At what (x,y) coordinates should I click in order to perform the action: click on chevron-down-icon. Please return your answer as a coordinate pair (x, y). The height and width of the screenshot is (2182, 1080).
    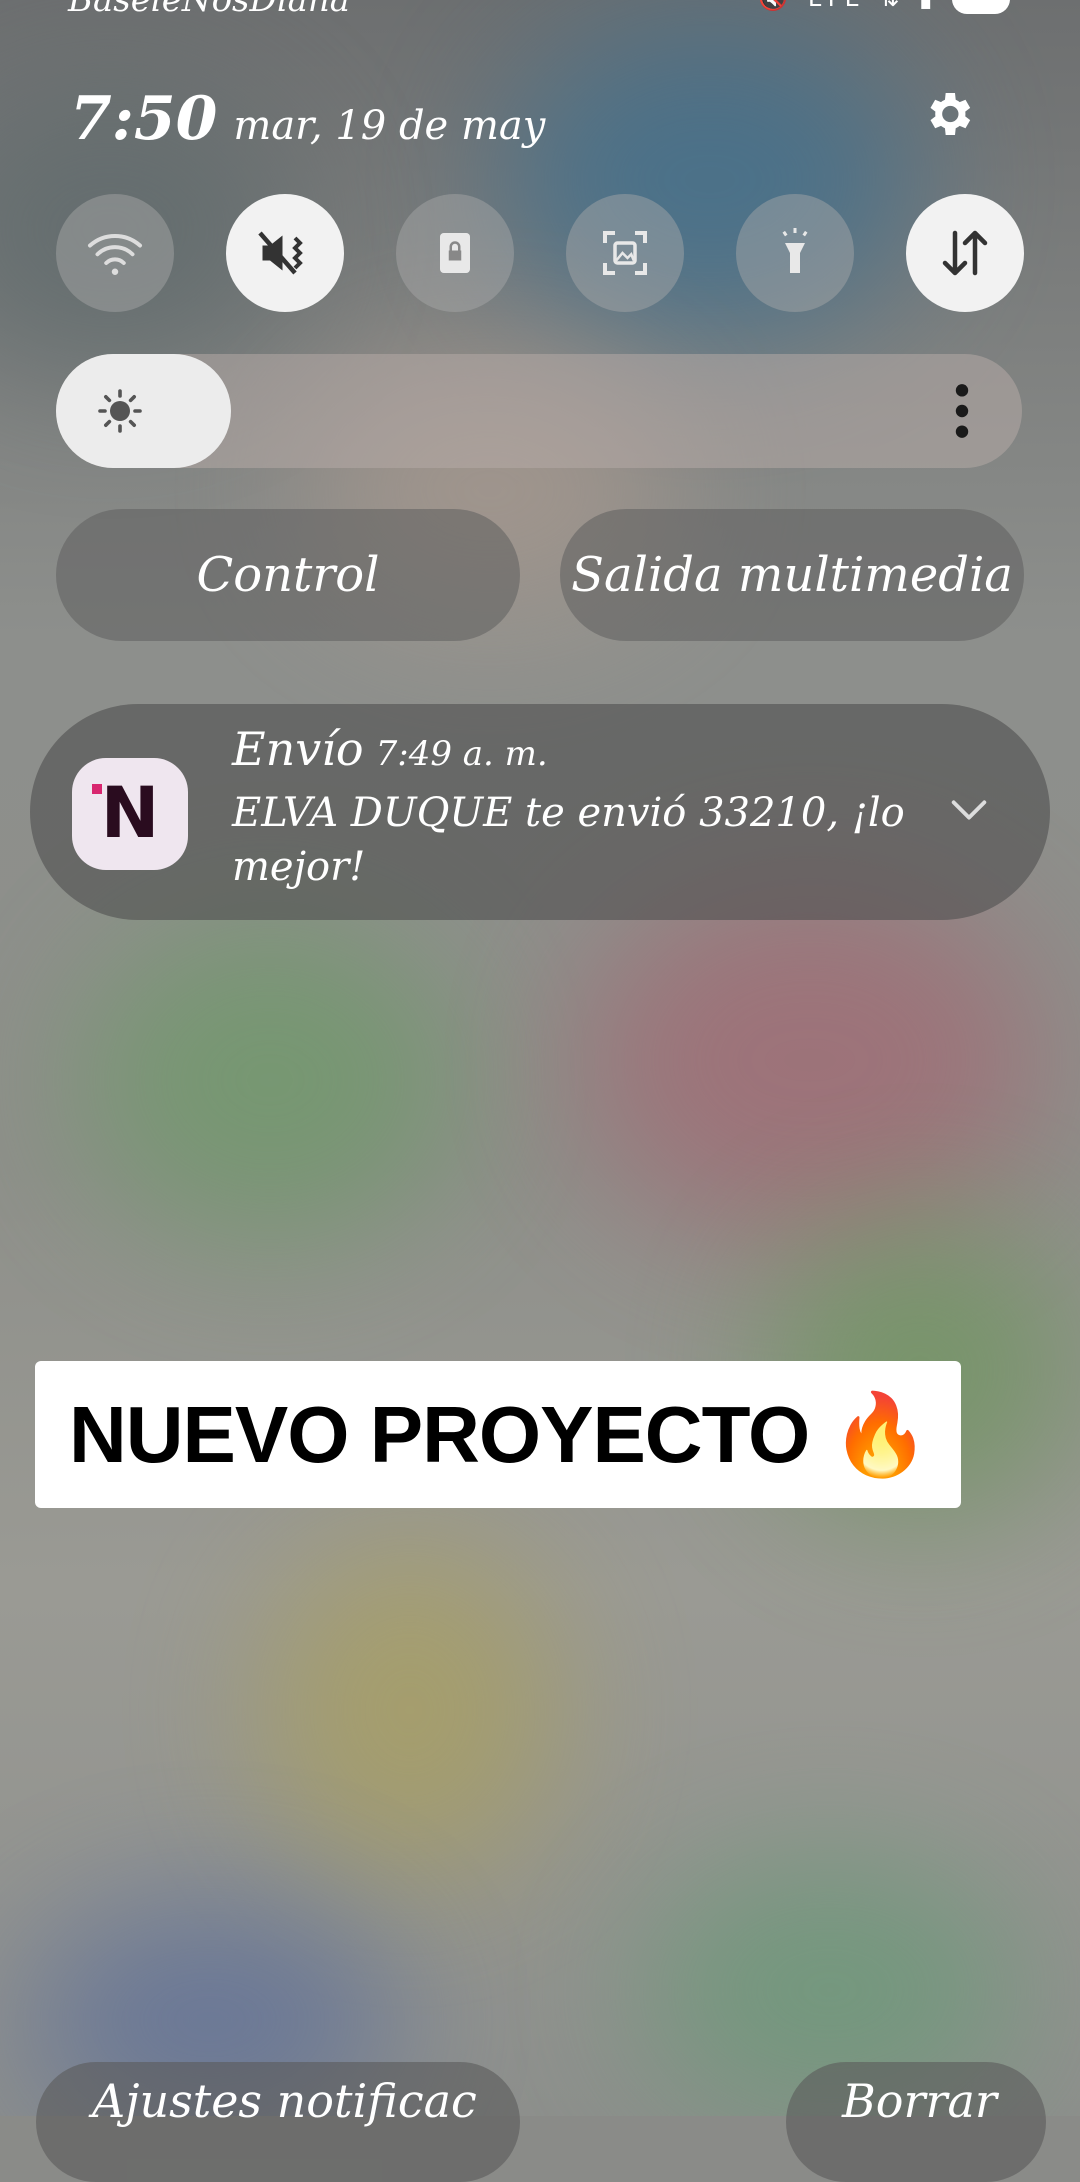
    Looking at the image, I should click on (969, 810).